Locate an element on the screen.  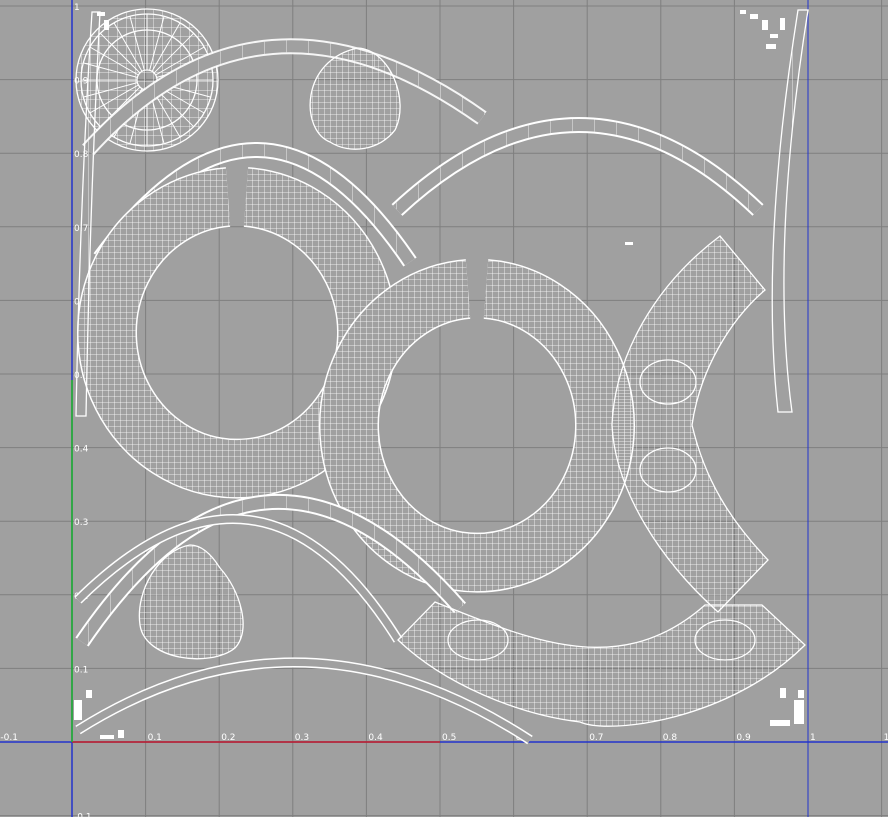
arc-strip-icon is located at coordinates (577, 166).